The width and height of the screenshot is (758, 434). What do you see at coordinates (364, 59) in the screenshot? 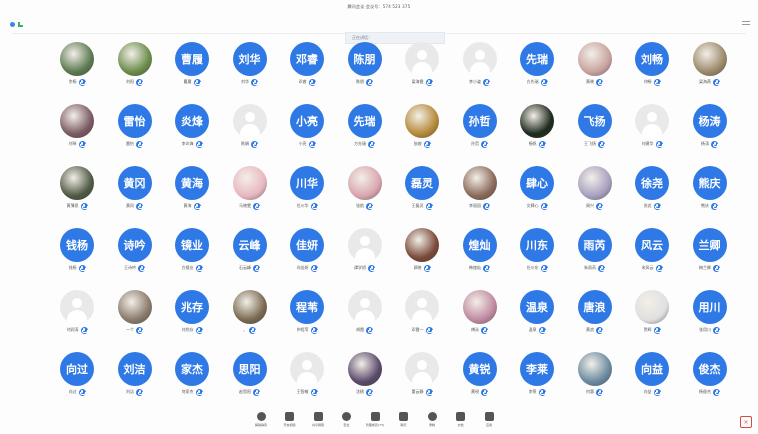
I see `avatar: 陈朋` at bounding box center [364, 59].